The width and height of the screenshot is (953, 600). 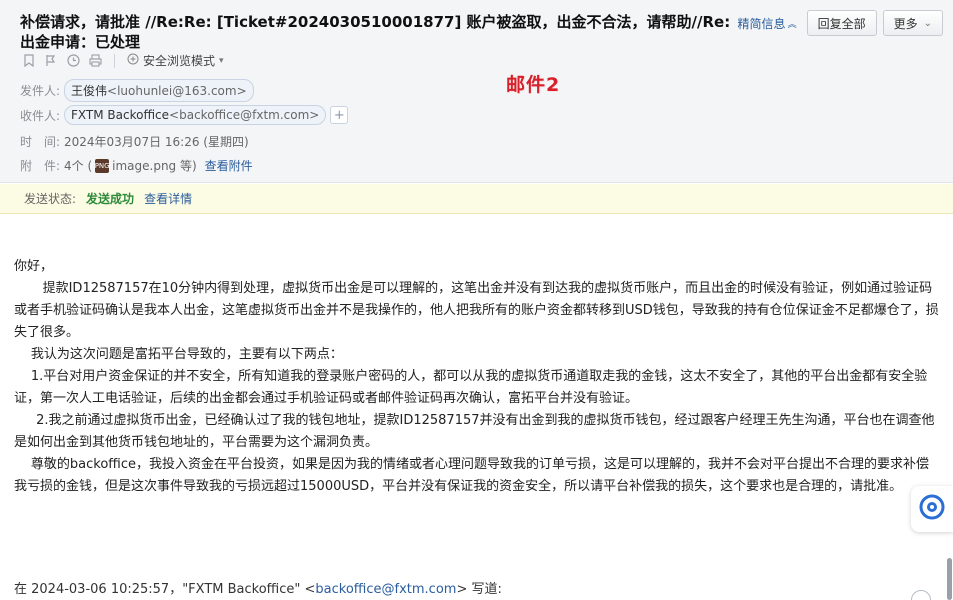 What do you see at coordinates (761, 23) in the screenshot?
I see `brief-info-label: 精简信息` at bounding box center [761, 23].